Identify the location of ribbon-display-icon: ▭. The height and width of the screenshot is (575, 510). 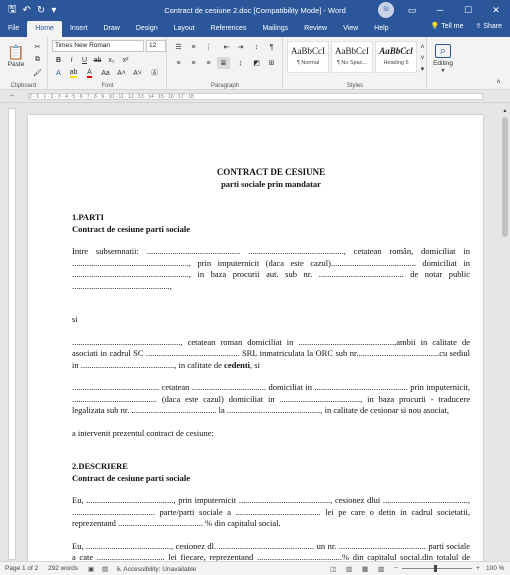
(412, 10).